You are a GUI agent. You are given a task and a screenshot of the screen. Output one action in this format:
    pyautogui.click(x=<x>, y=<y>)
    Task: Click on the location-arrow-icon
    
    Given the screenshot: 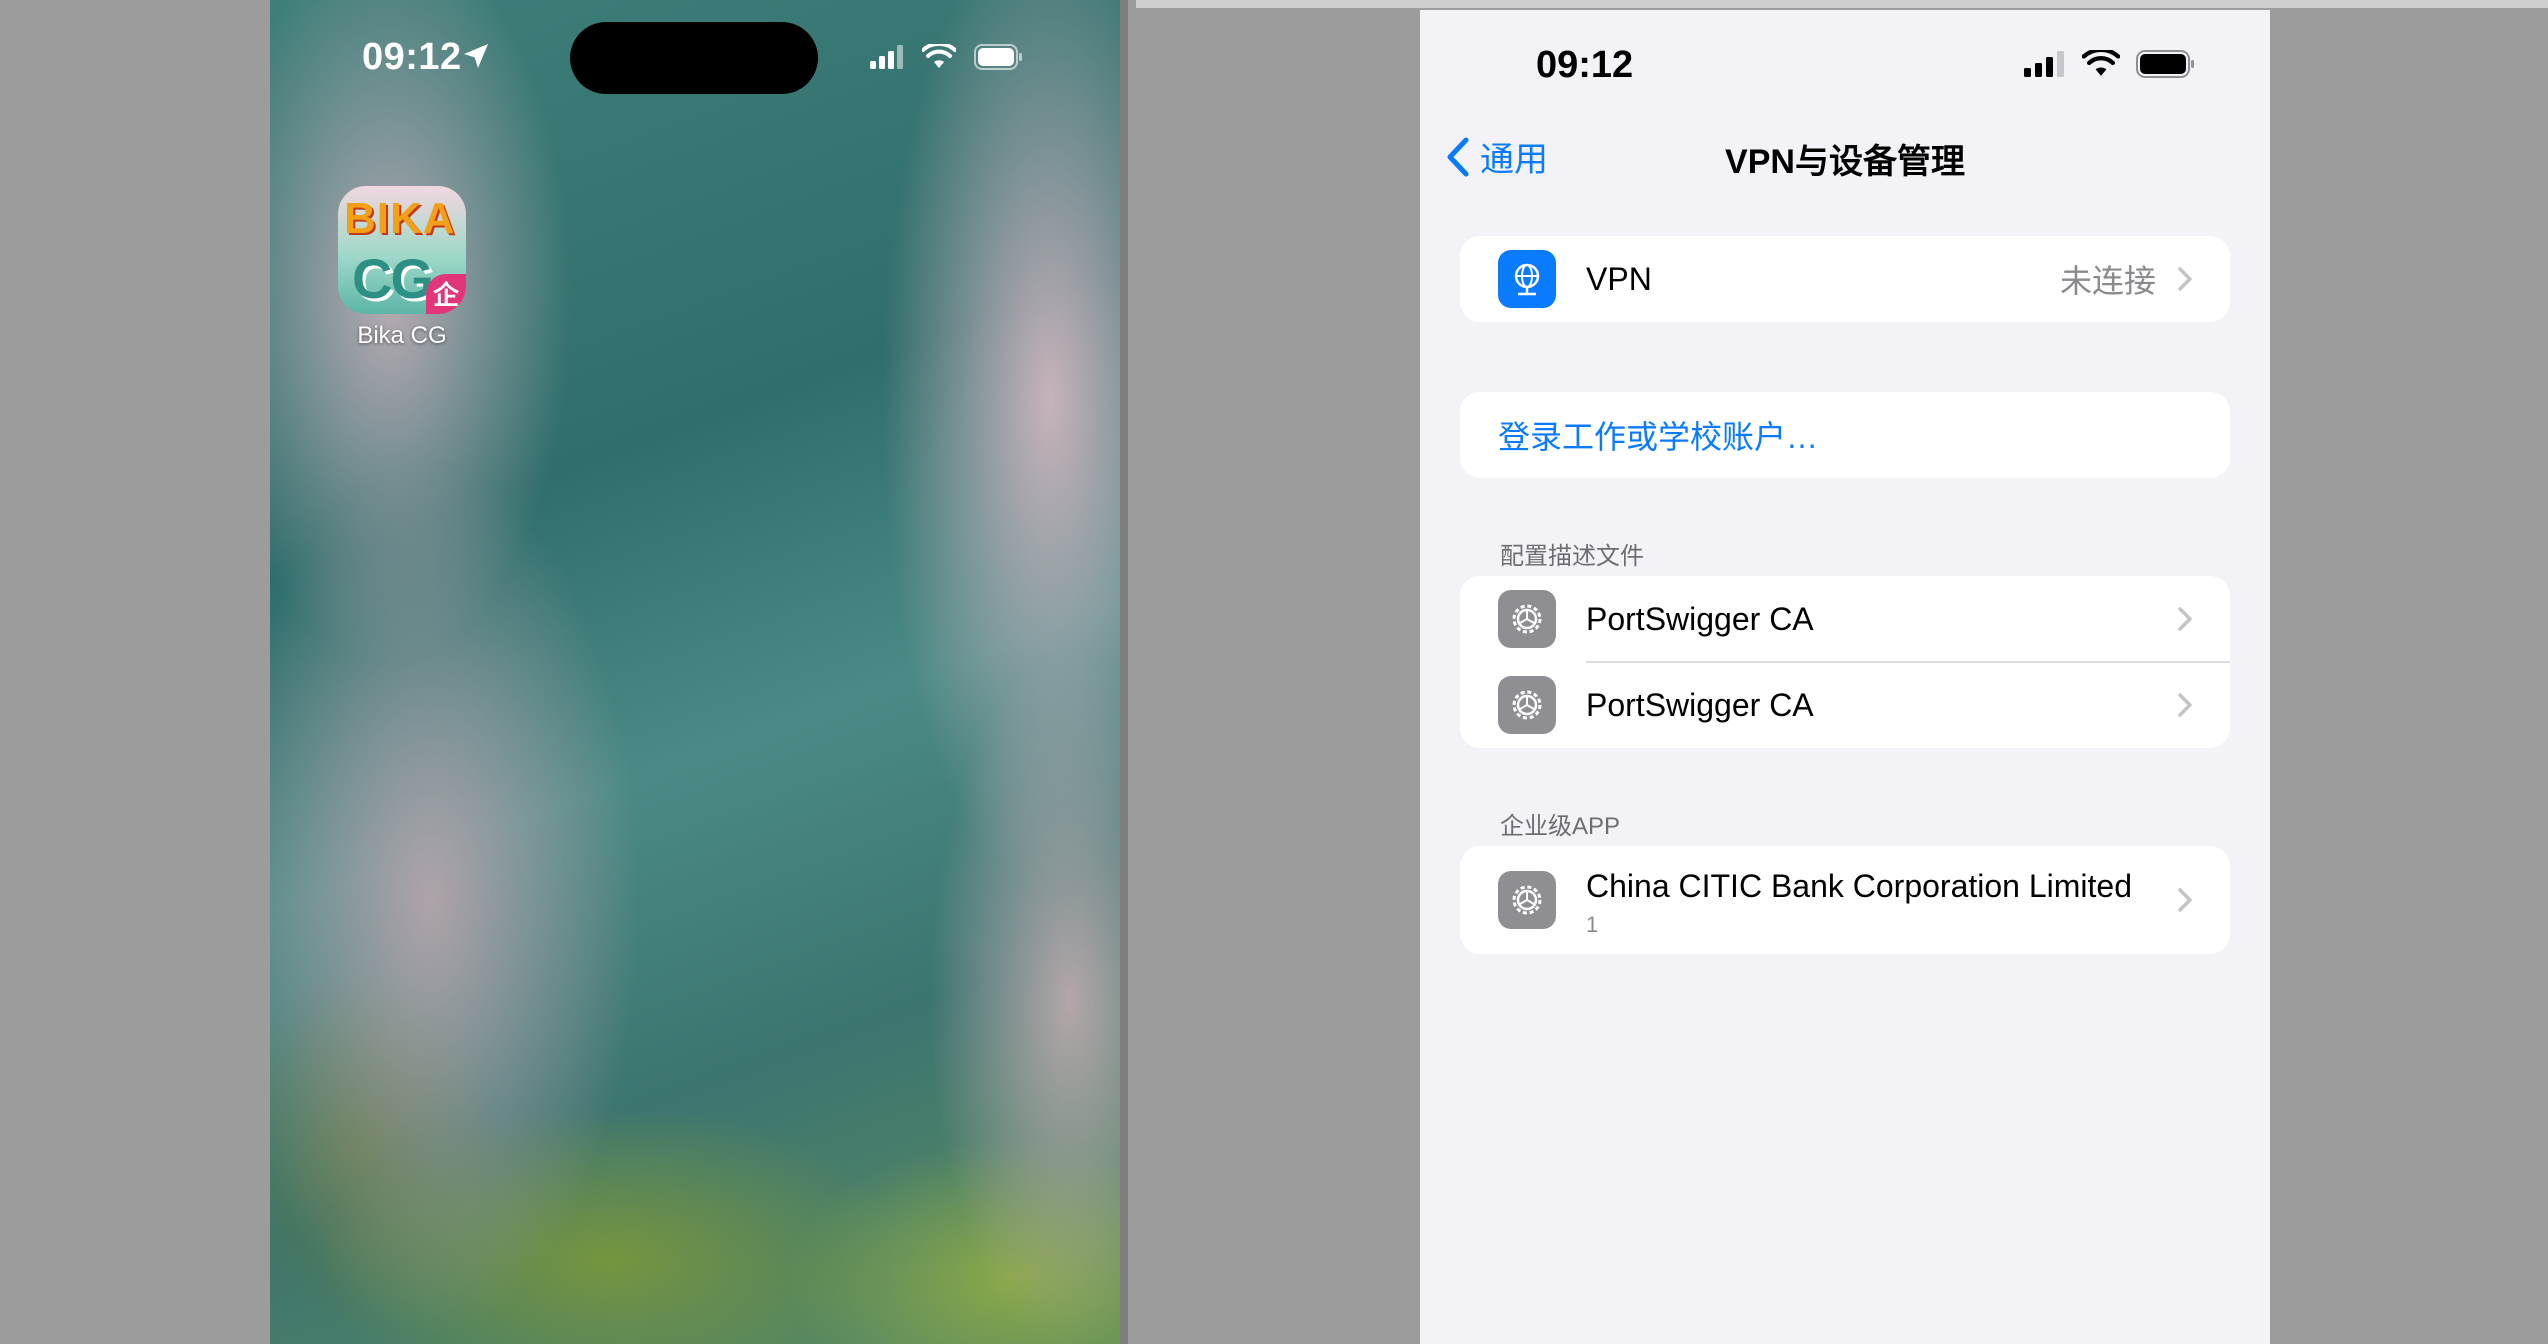 What is the action you would take?
    pyautogui.click(x=476, y=56)
    